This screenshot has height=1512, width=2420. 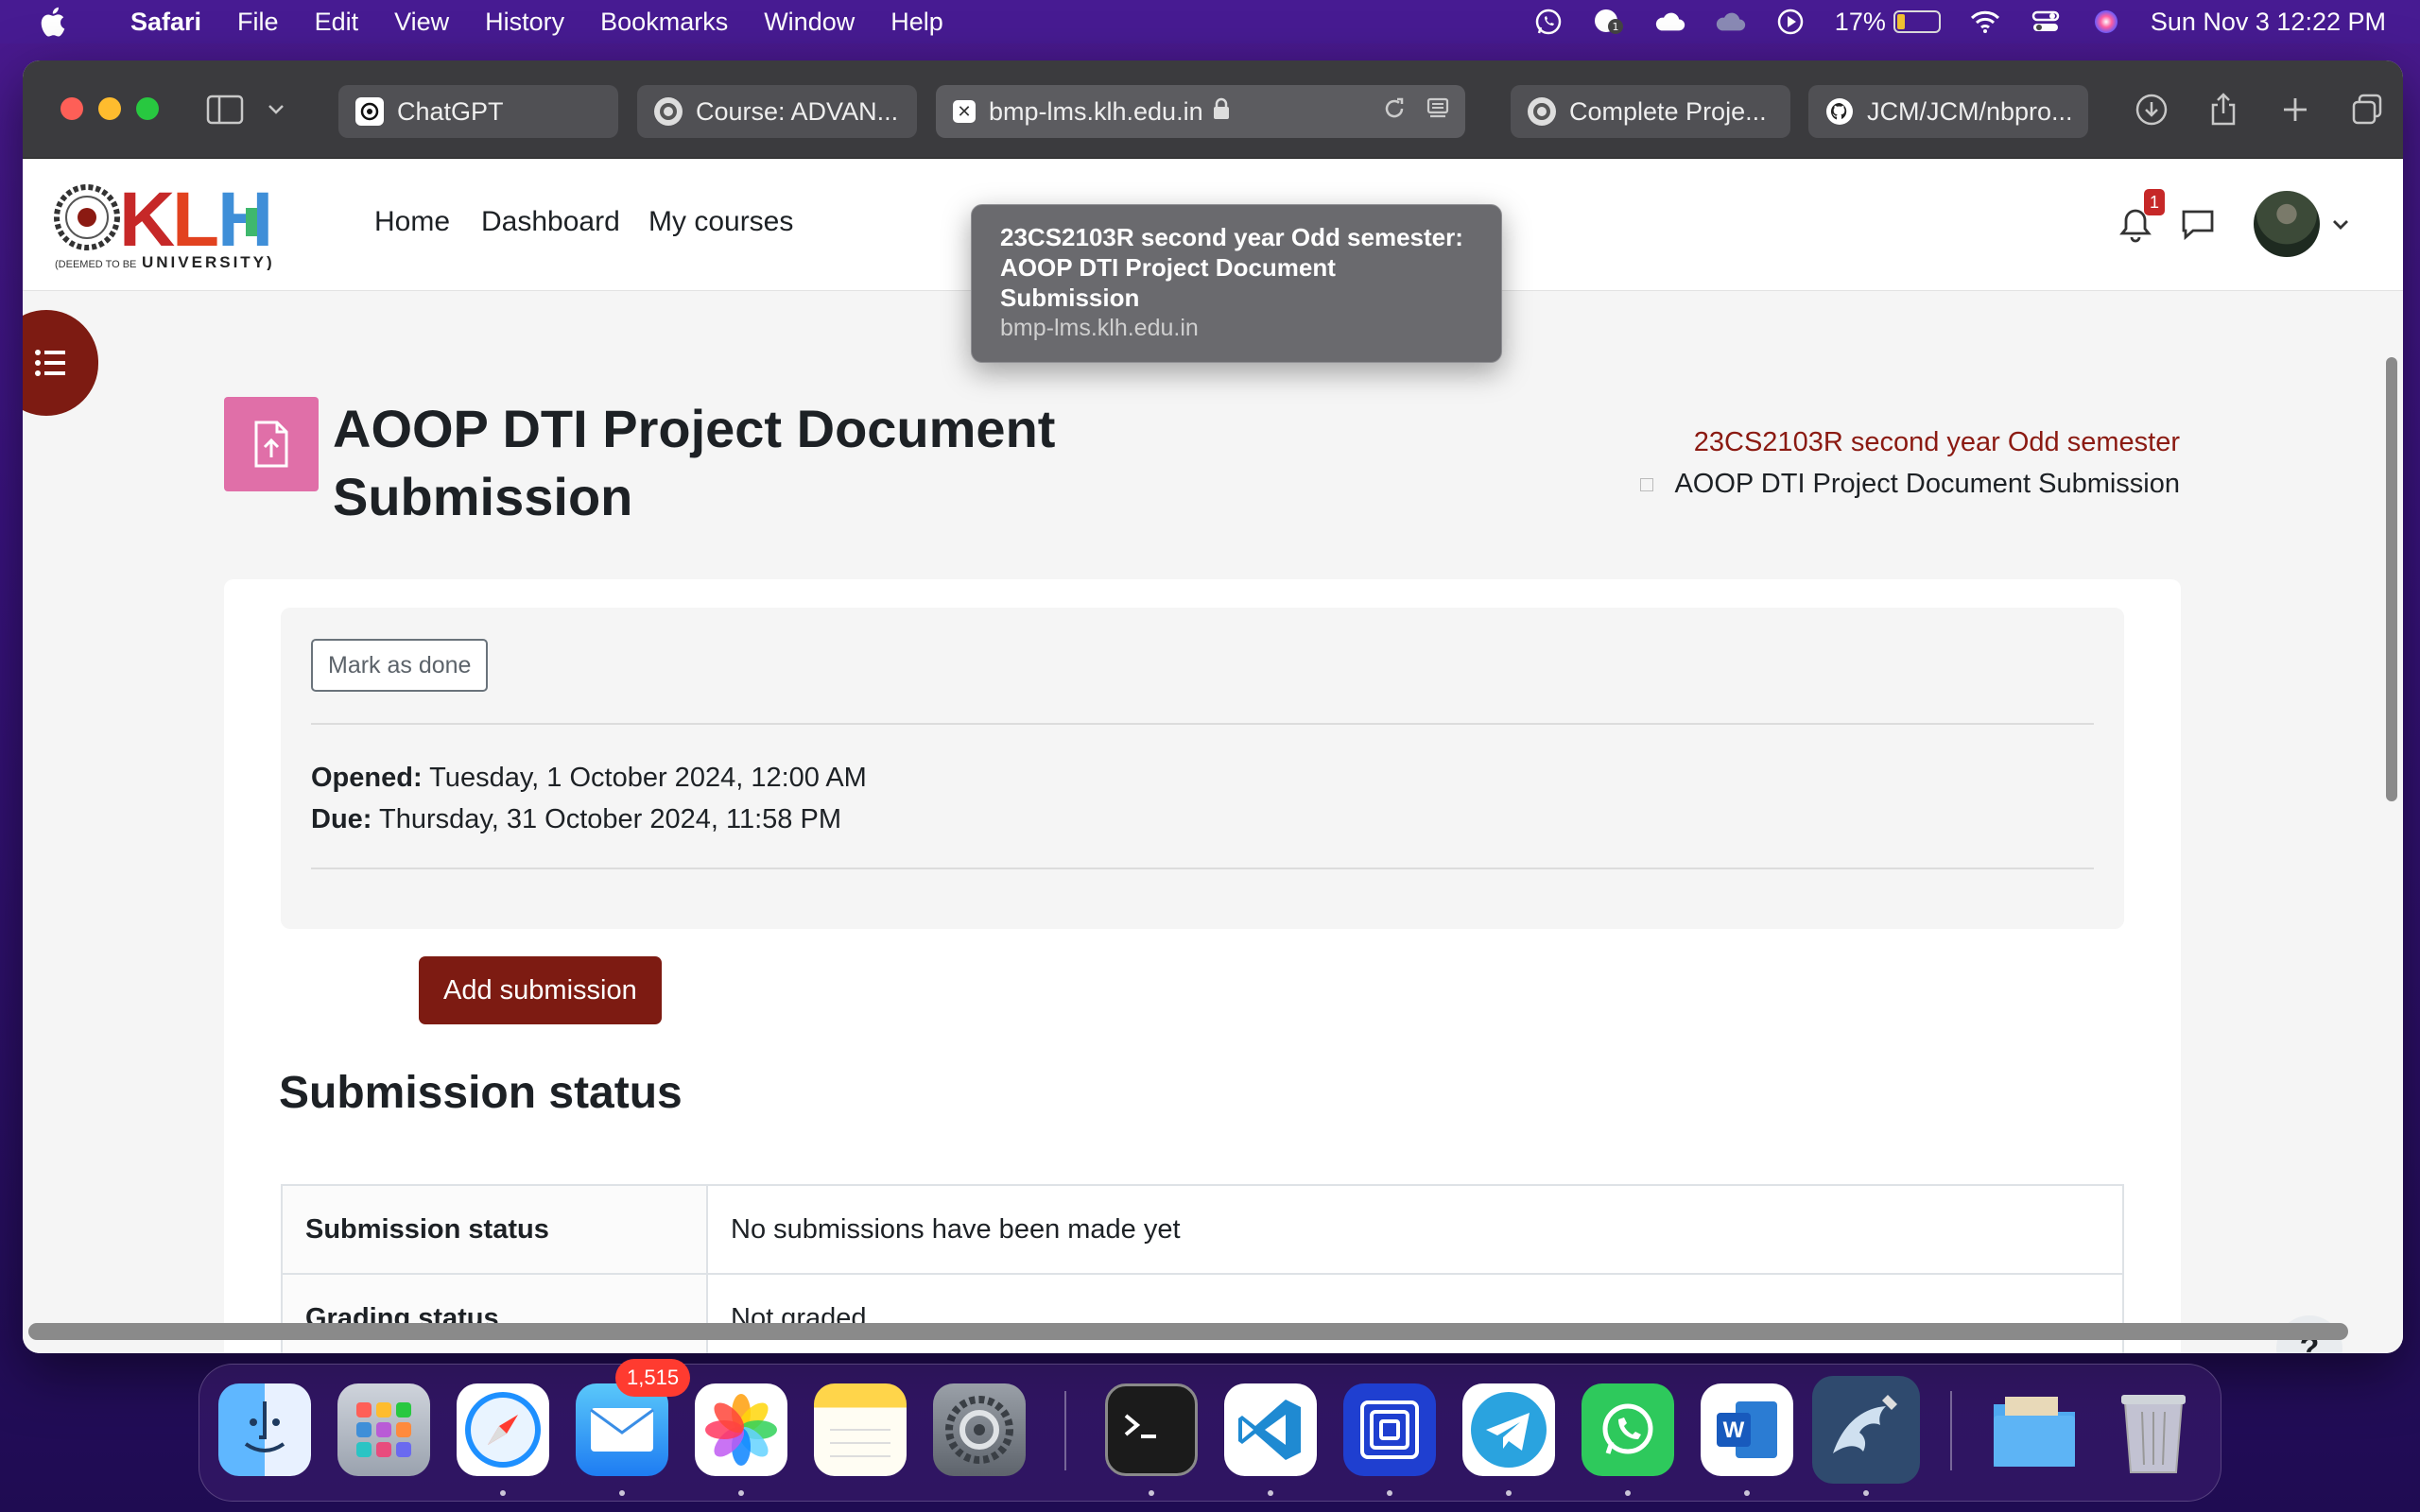 I want to click on tab-label: ChatGPT, so click(x=450, y=111).